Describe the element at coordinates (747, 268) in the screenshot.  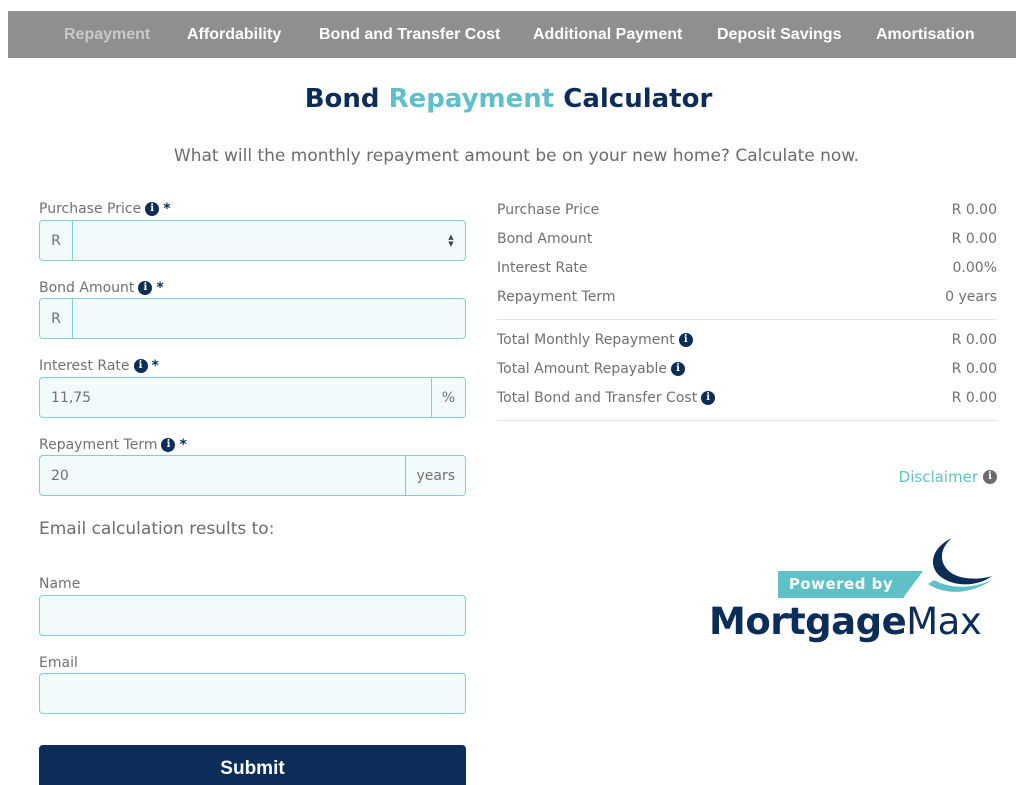
I see `result-row: Interest Rate 0.00%` at that location.